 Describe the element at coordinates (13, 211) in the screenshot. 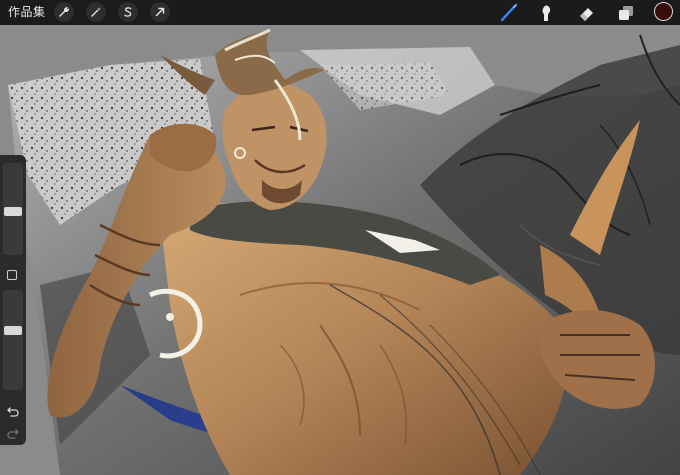

I see `brush-size-handle` at that location.